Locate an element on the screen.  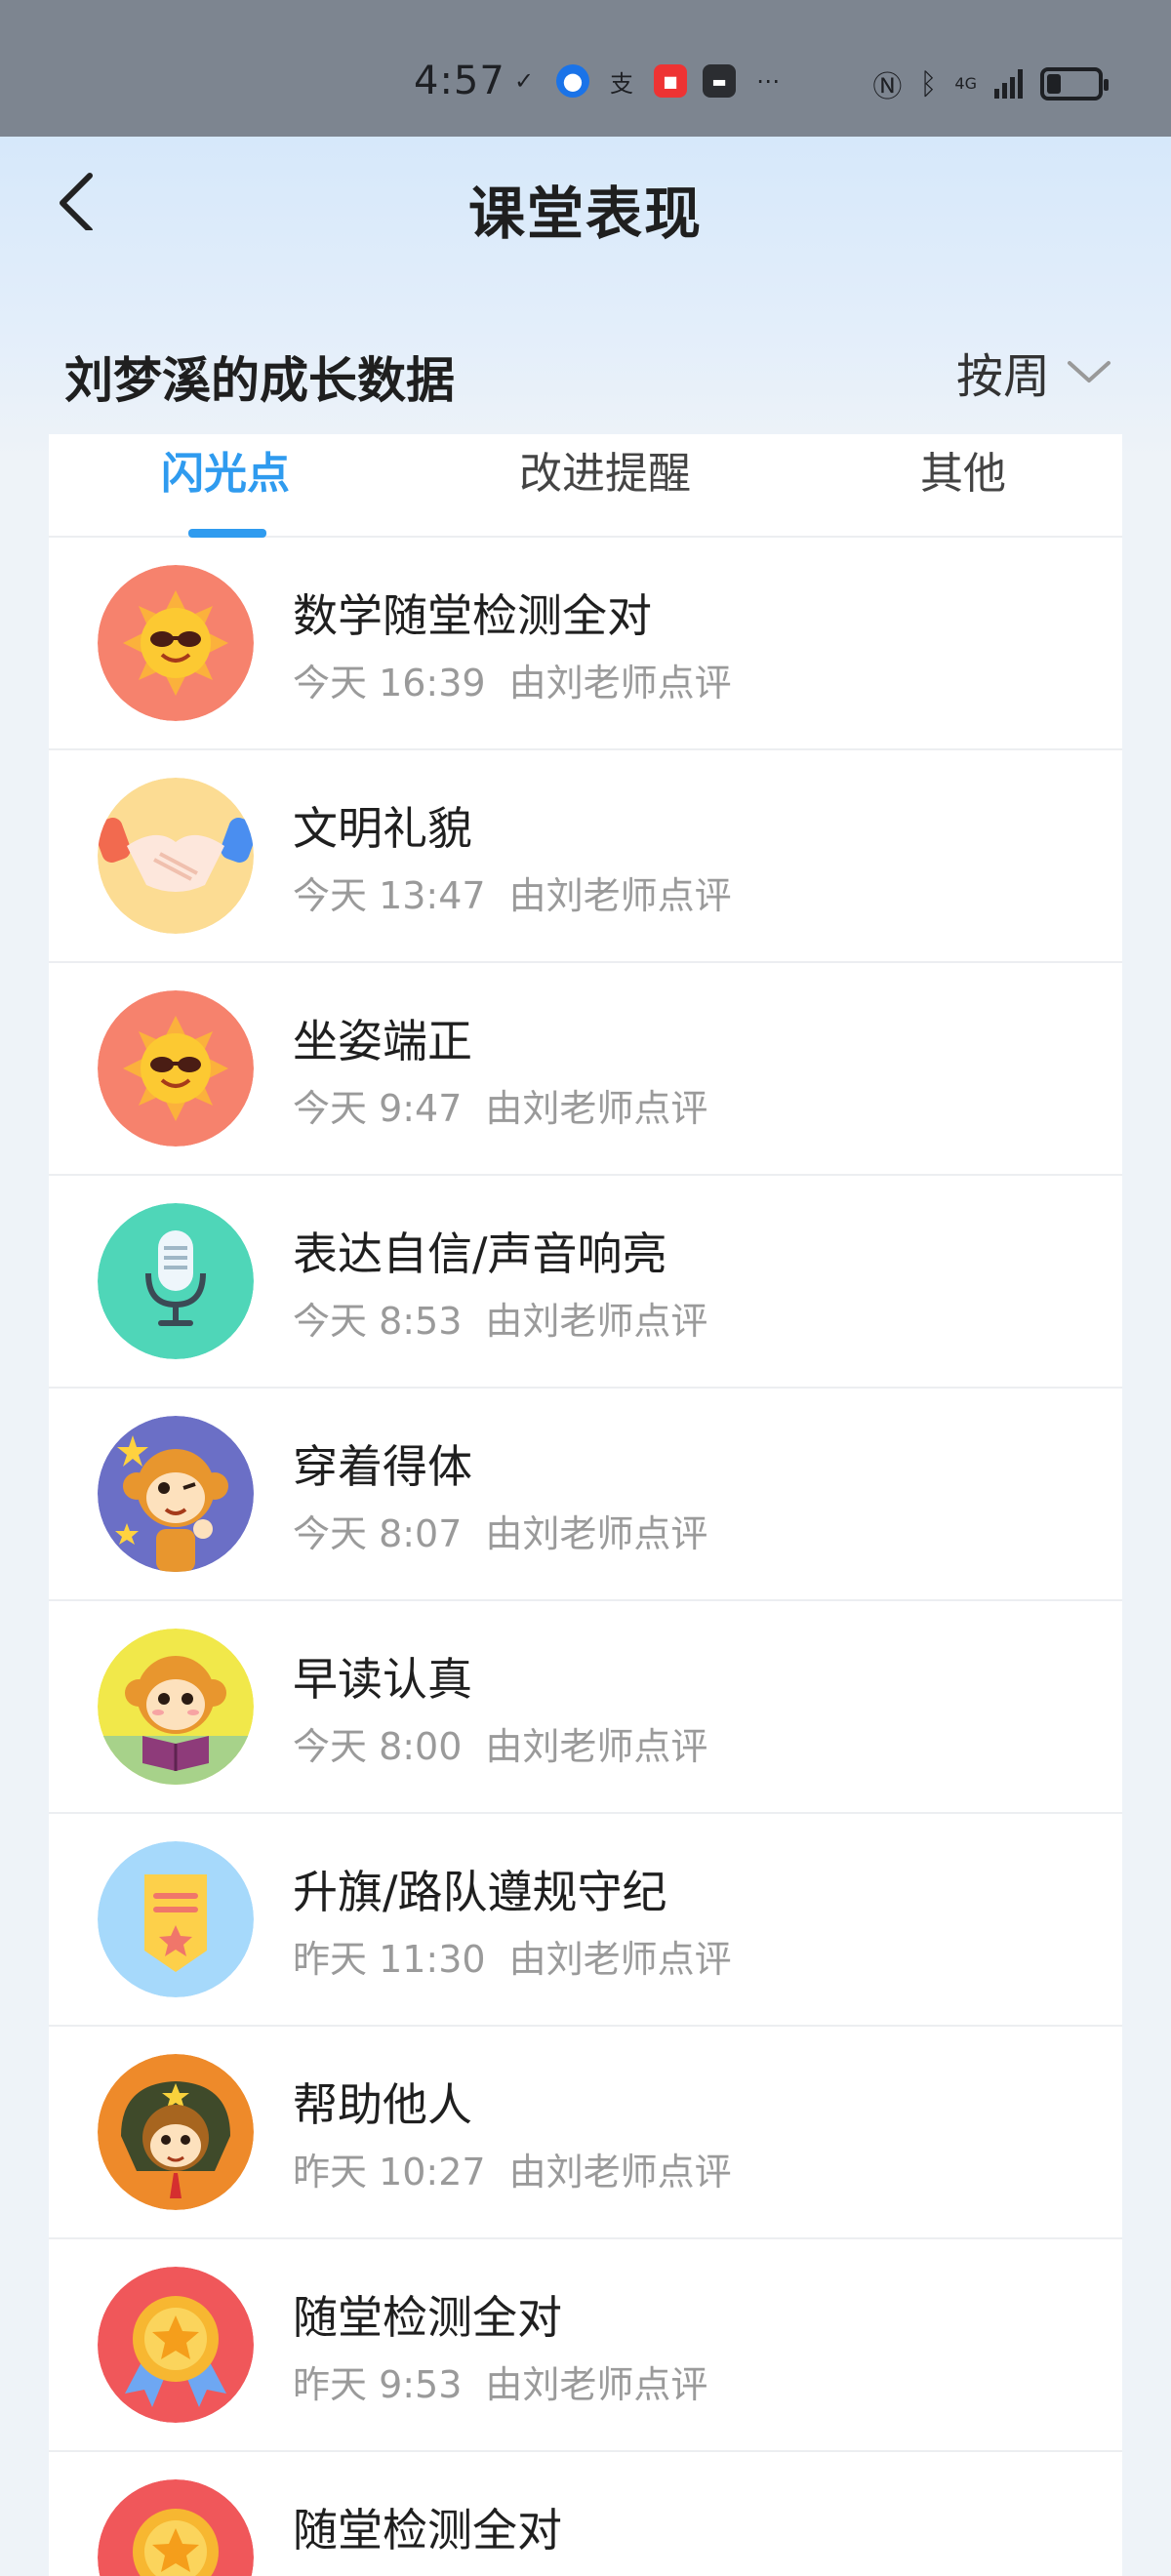
student-growth-title: 刘梦溪的成长数据 is located at coordinates (259, 380).